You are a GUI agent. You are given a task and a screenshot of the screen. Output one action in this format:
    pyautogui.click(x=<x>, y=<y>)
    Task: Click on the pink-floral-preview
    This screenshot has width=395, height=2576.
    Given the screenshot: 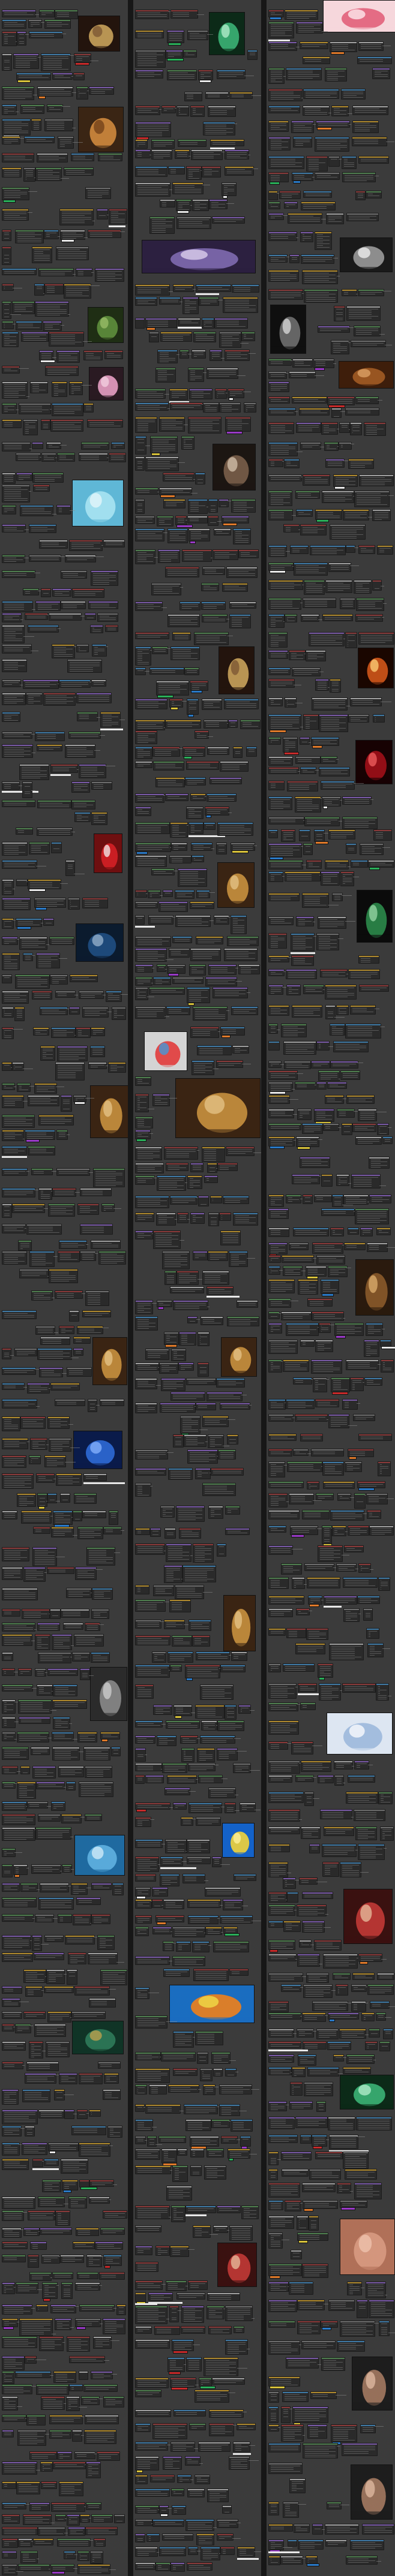 What is the action you would take?
    pyautogui.click(x=359, y=16)
    